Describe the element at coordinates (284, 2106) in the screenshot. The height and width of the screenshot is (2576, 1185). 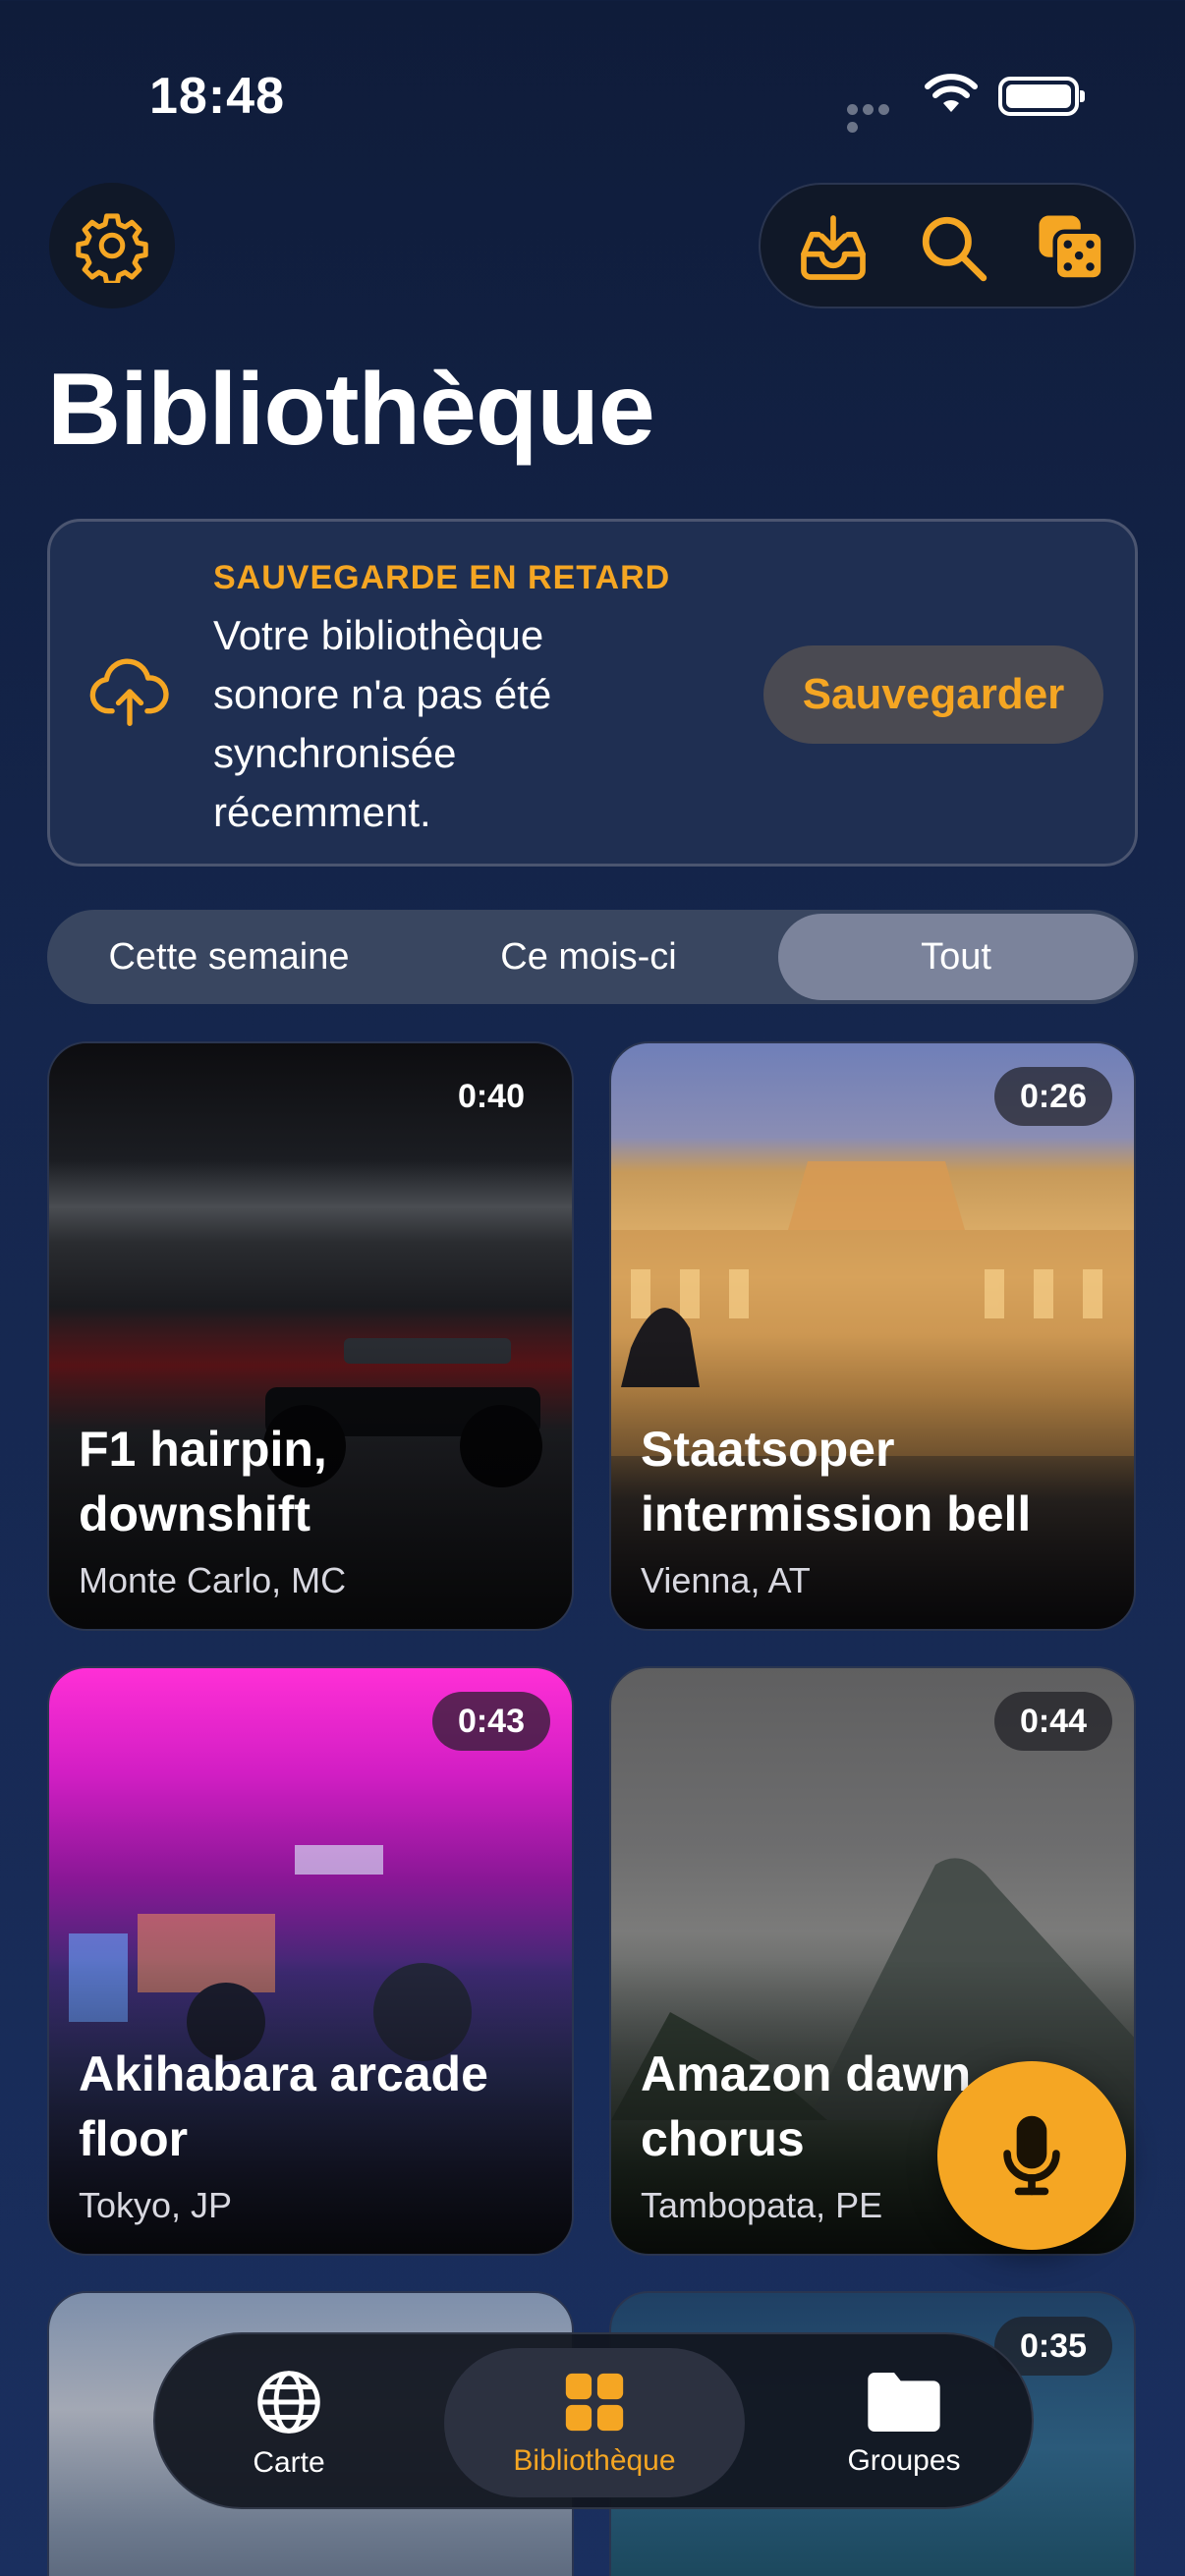
I see `card-title: Akihabara arcade floor` at that location.